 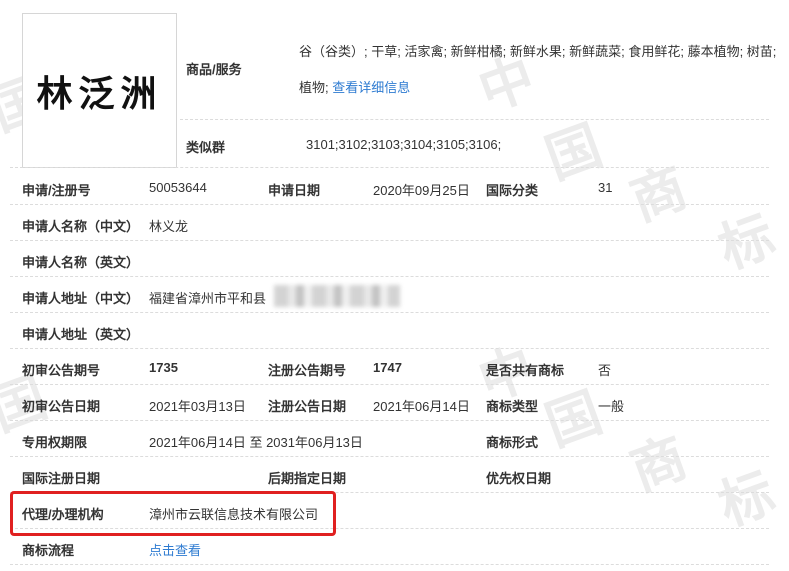 I want to click on goods-services-value-cont: 植物;, so click(x=314, y=87).